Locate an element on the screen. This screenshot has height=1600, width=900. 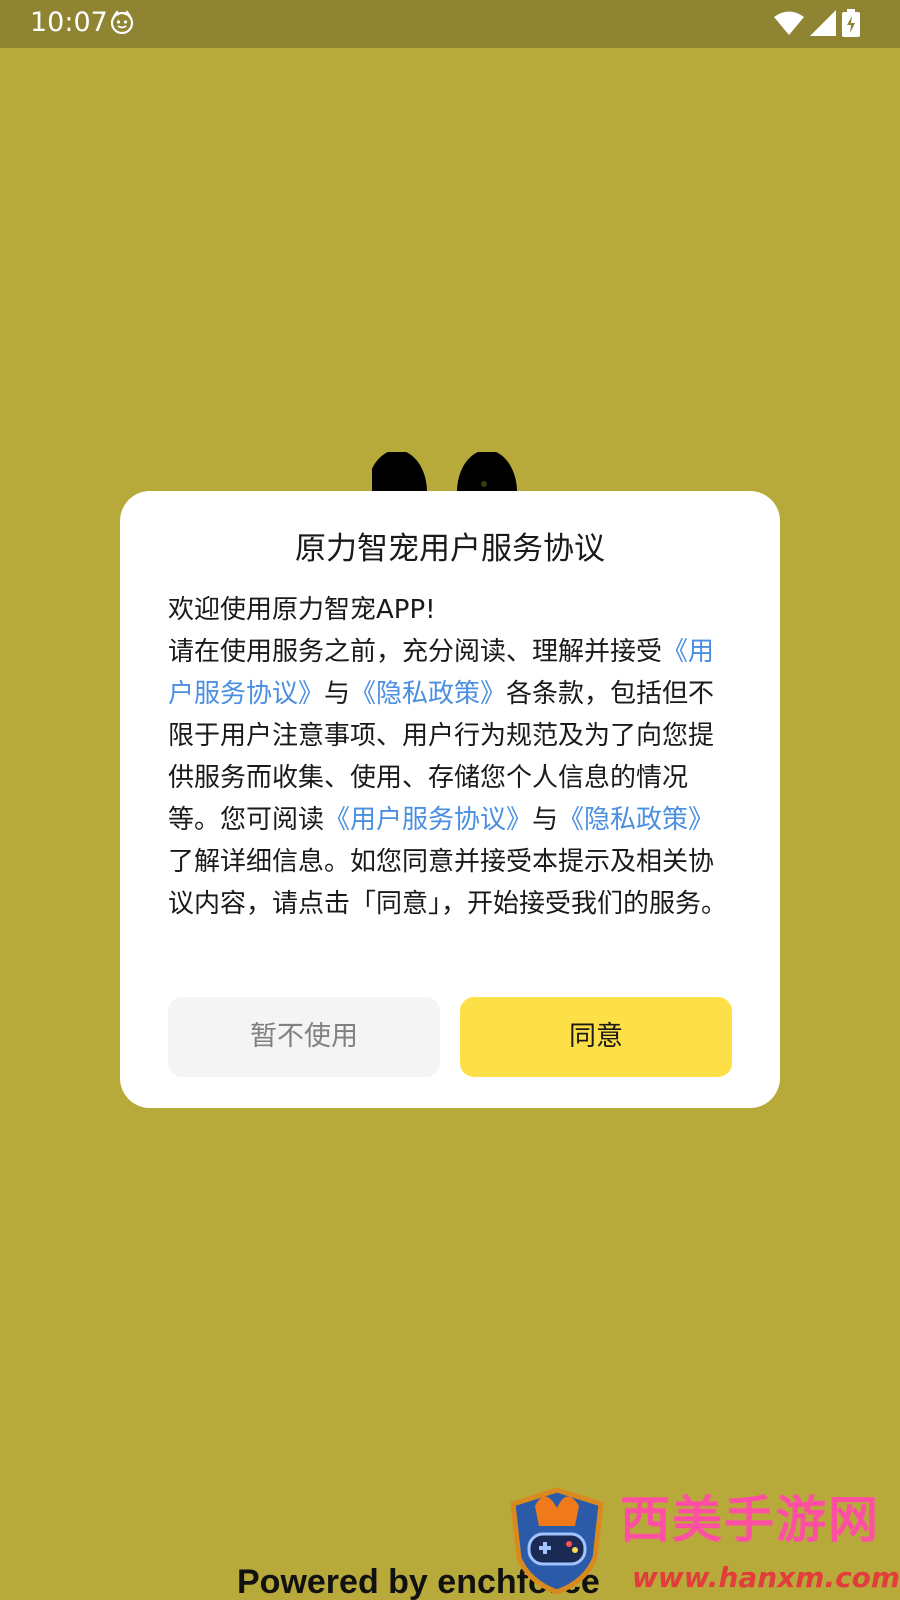
body-text-and-2: 与 is located at coordinates (545, 820).